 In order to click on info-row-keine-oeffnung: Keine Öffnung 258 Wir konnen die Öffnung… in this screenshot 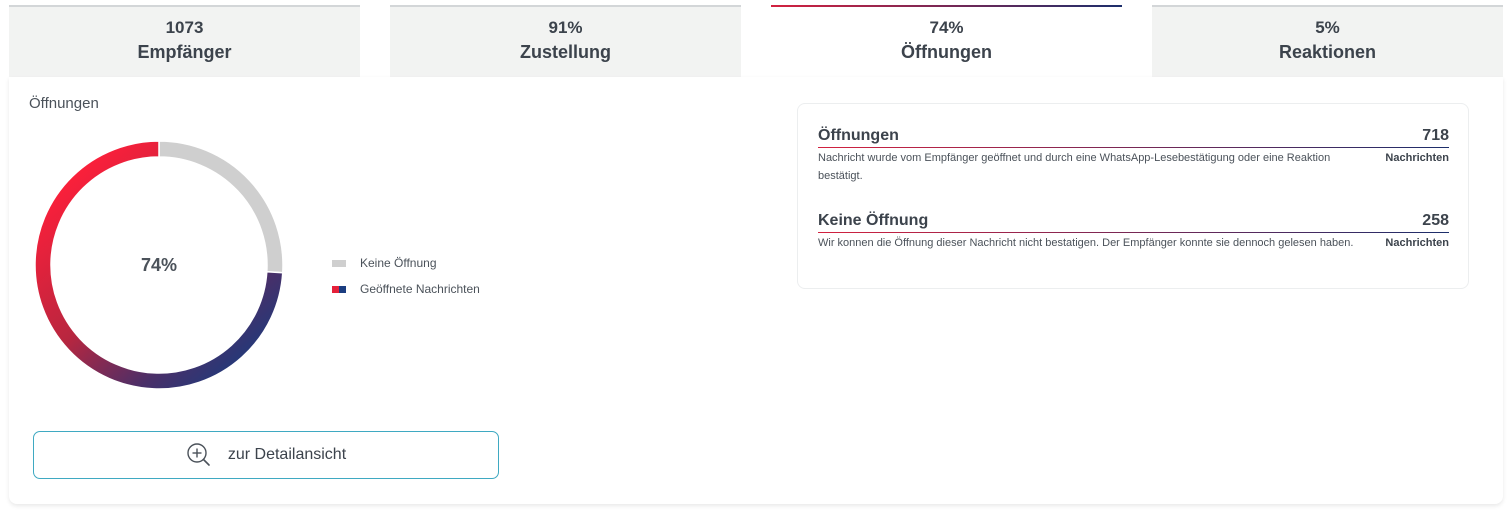, I will do `click(1133, 231)`.